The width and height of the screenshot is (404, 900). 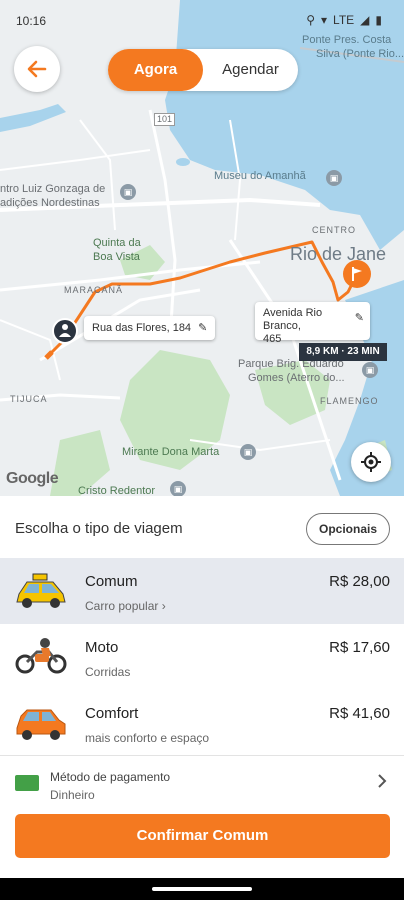 I want to click on ride-option-moto: Moto Corridas R$ 17,60, so click(x=202, y=657).